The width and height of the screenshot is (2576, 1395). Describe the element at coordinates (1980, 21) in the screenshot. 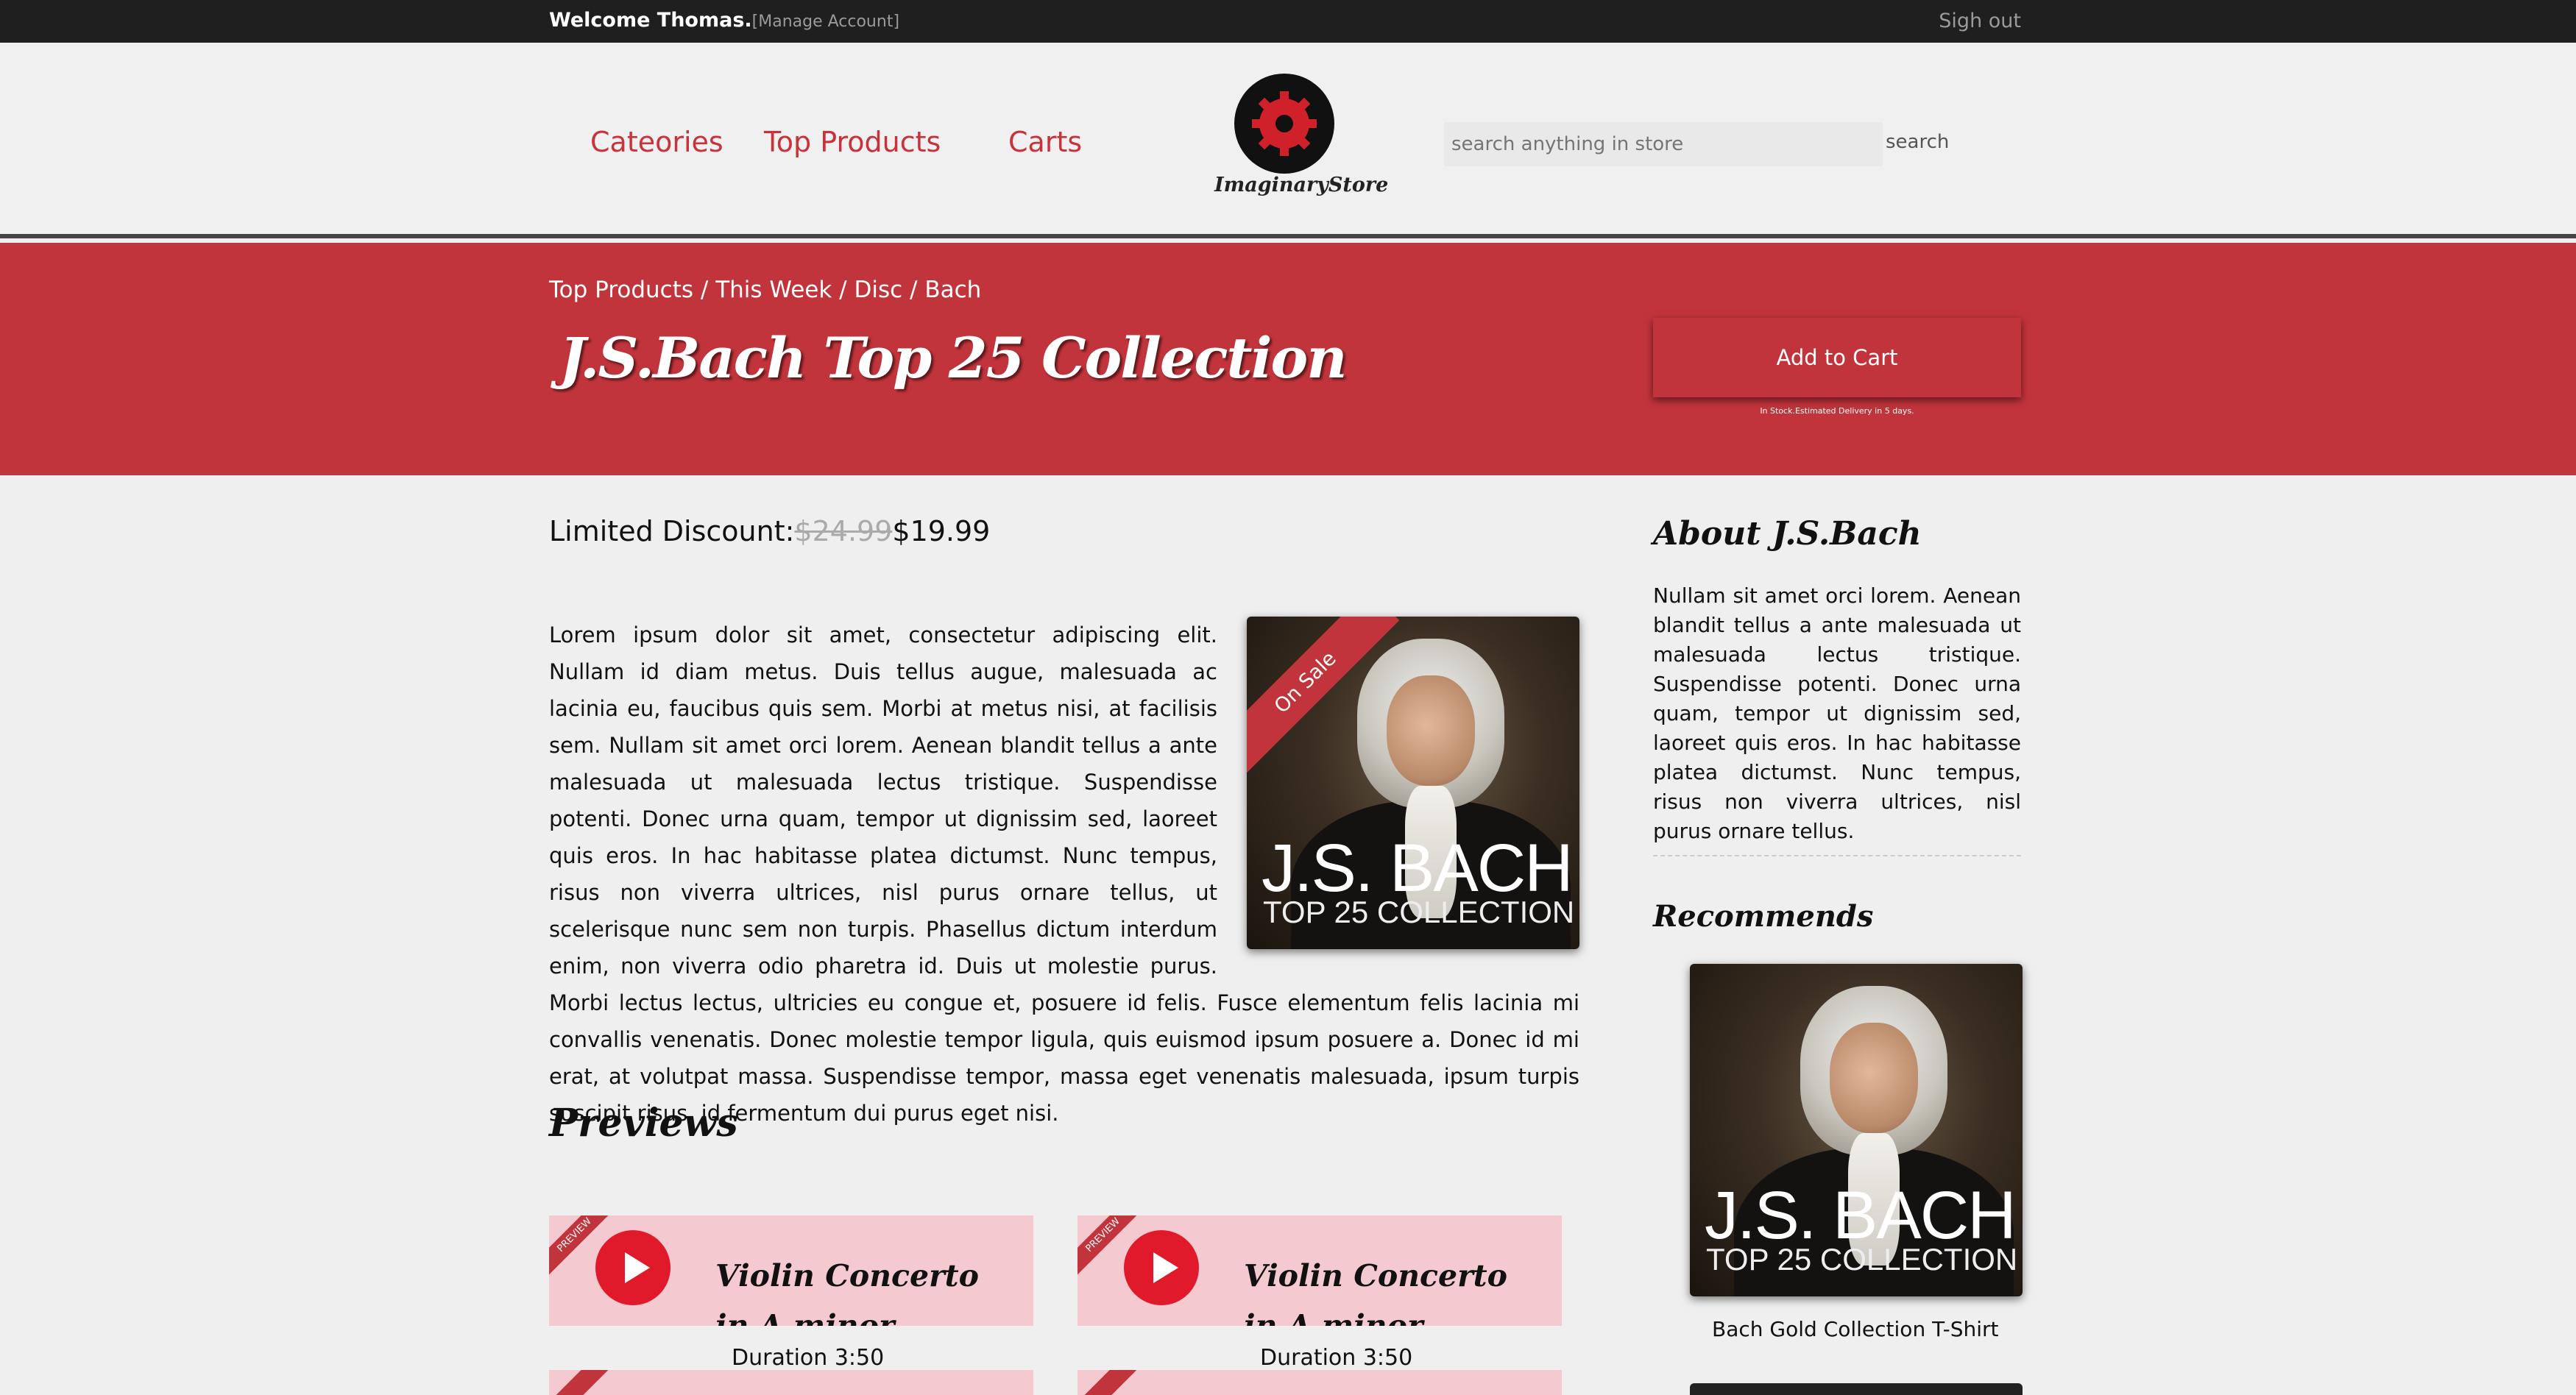

I see `sign-out-link: Sigh out` at that location.